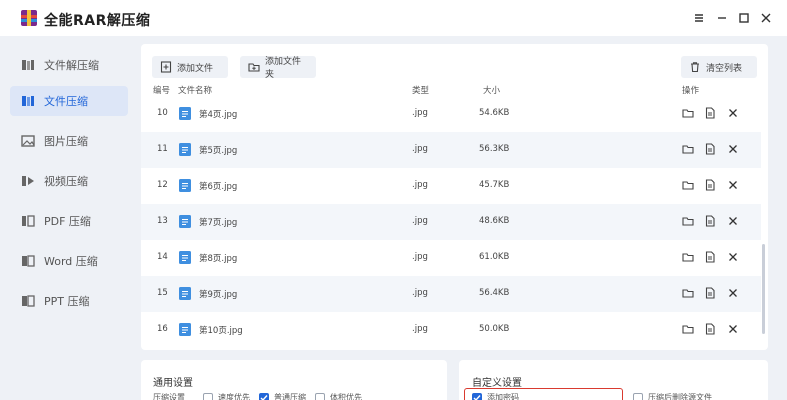 The image size is (787, 400). Describe the element at coordinates (763, 289) in the screenshot. I see `file-list-scrollbar` at that location.